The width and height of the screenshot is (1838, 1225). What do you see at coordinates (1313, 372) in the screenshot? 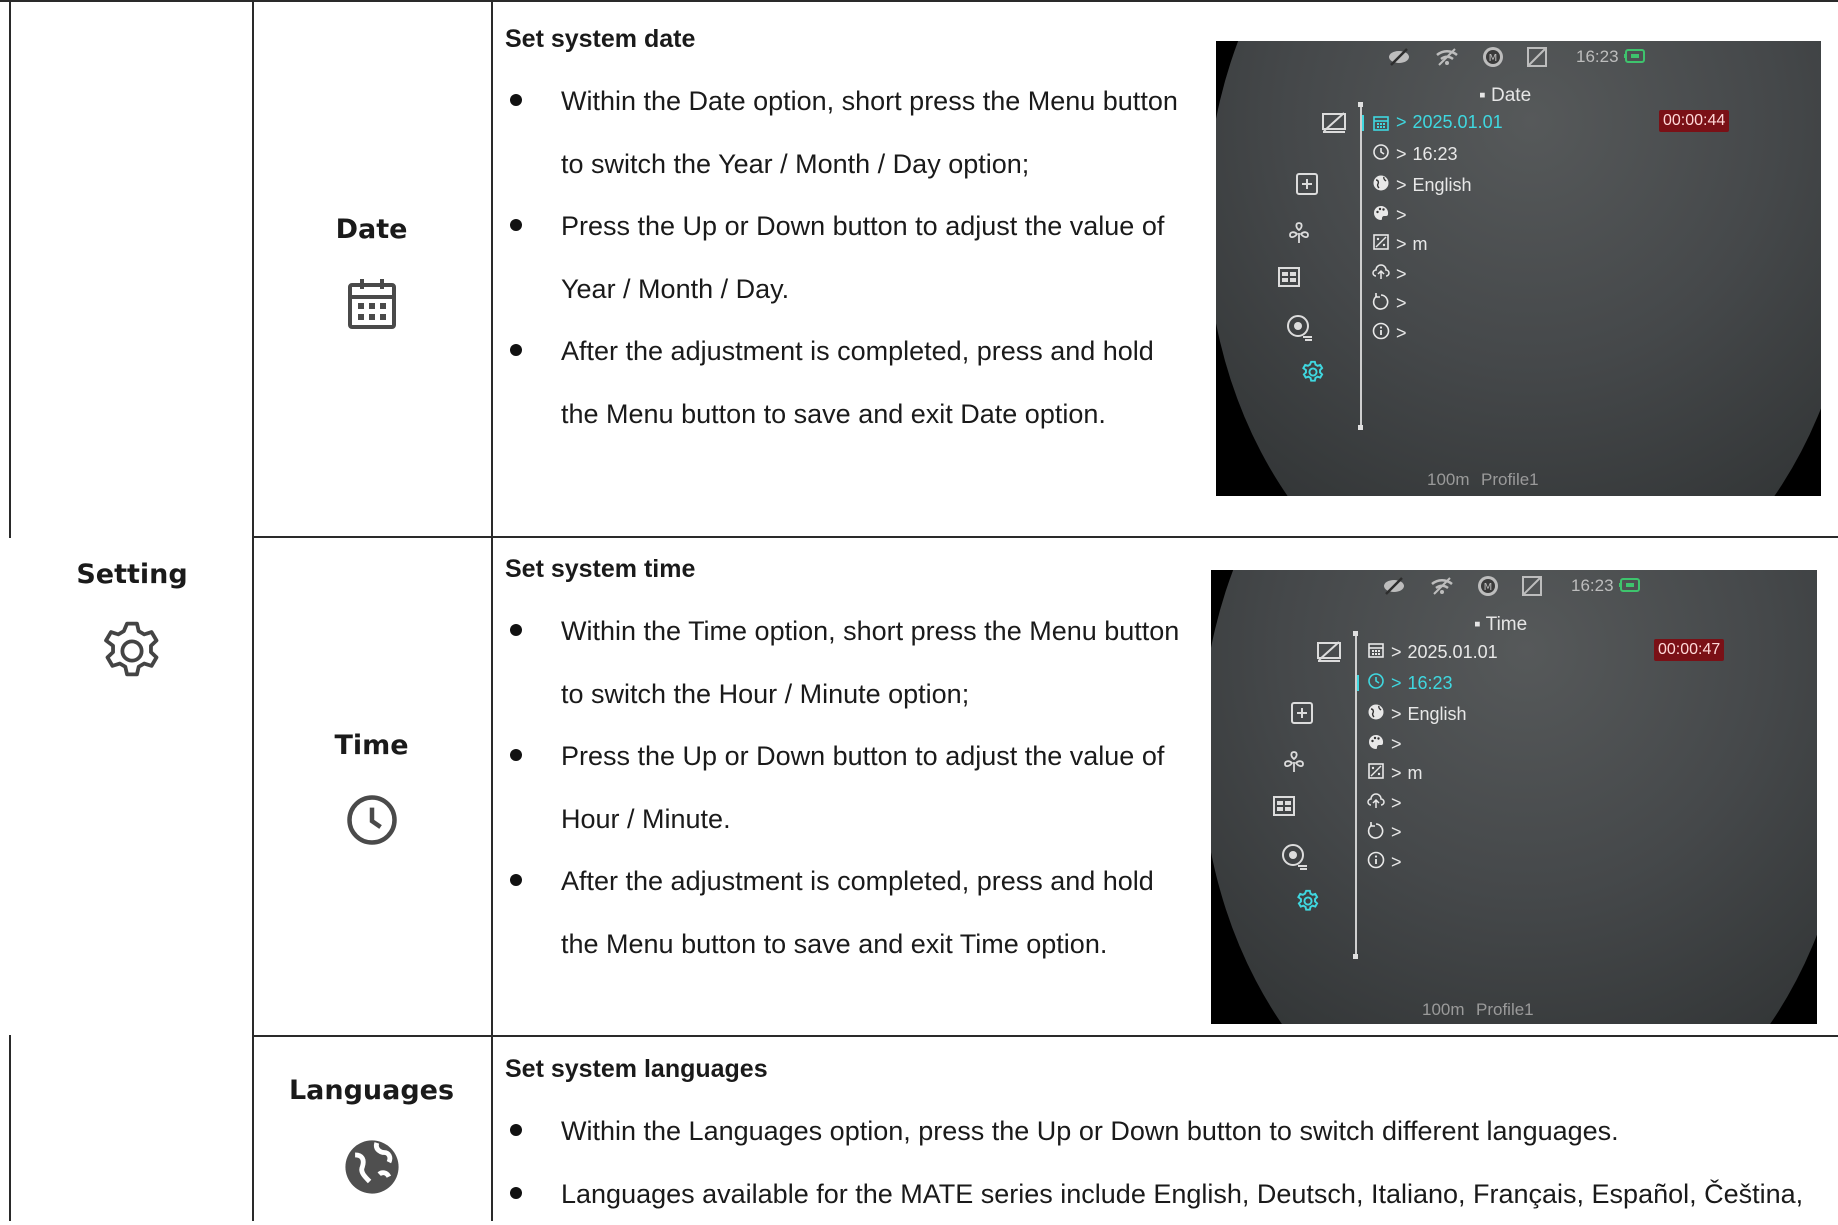
I see `settings-active-icon` at bounding box center [1313, 372].